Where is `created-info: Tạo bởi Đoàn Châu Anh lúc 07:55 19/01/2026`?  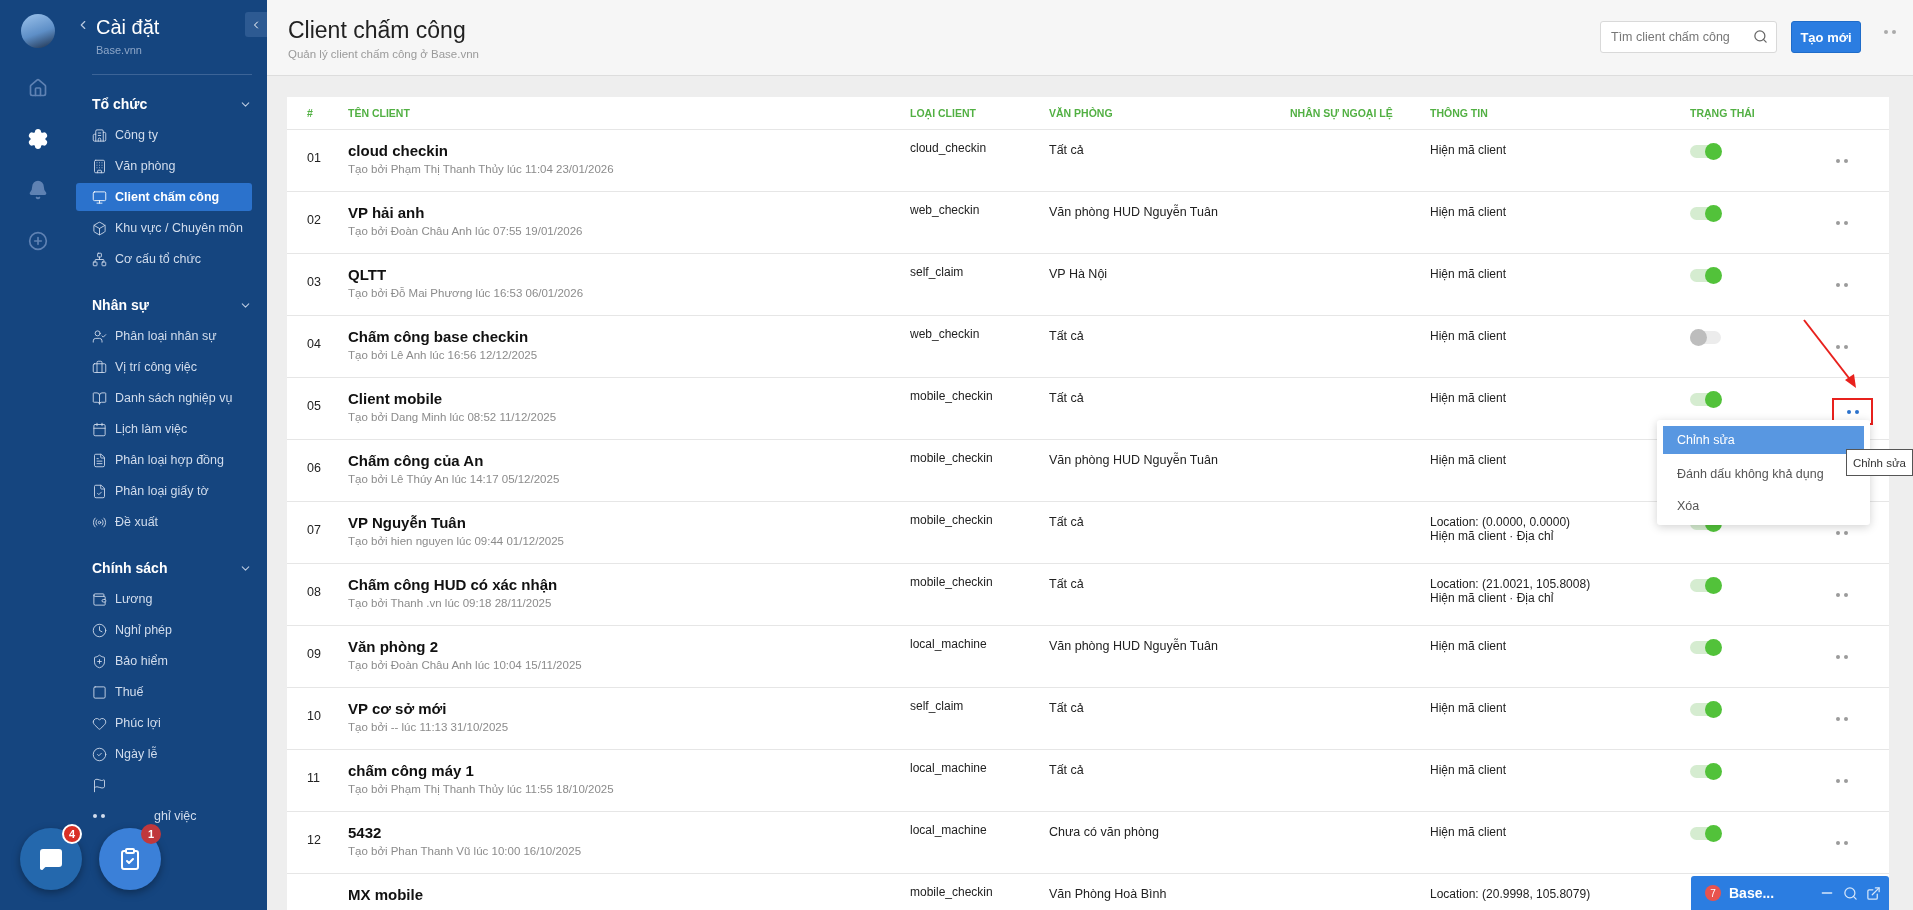 created-info: Tạo bởi Đoàn Châu Anh lúc 07:55 19/01/2026 is located at coordinates (466, 231).